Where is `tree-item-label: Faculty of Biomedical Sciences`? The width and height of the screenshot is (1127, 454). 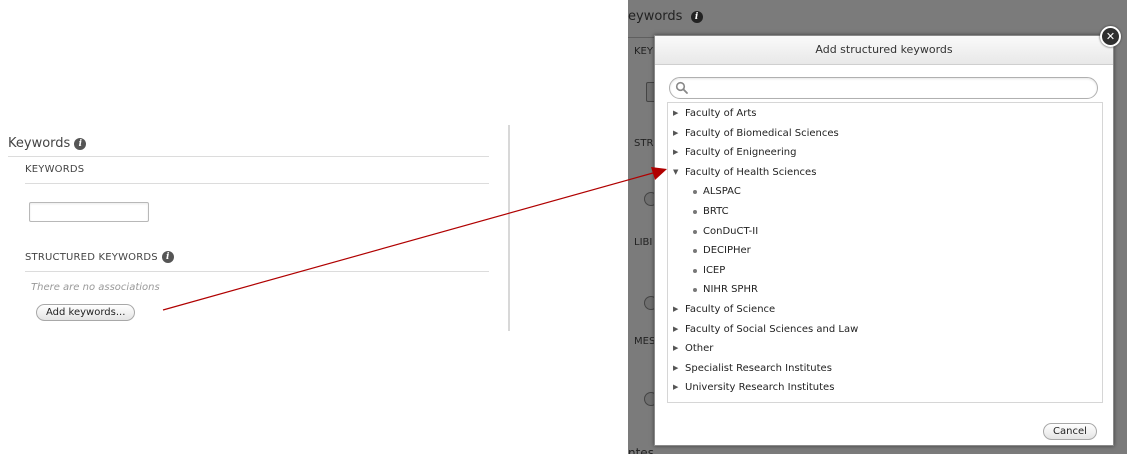
tree-item-label: Faculty of Biomedical Sciences is located at coordinates (762, 133).